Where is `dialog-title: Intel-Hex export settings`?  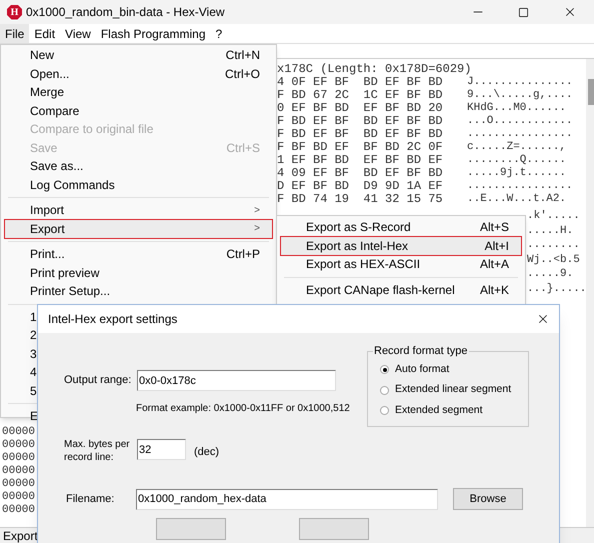
dialog-title: Intel-Hex export settings is located at coordinates (113, 319).